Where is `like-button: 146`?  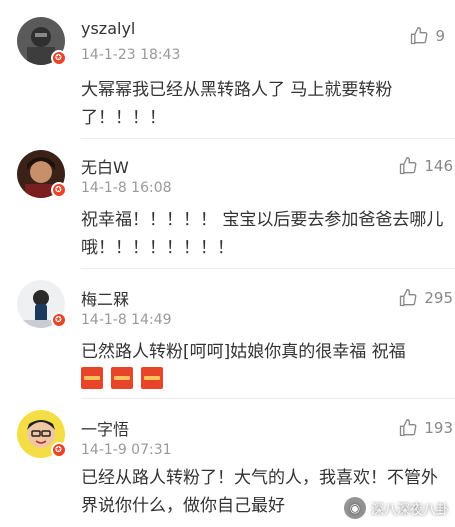 like-button: 146 is located at coordinates (426, 166).